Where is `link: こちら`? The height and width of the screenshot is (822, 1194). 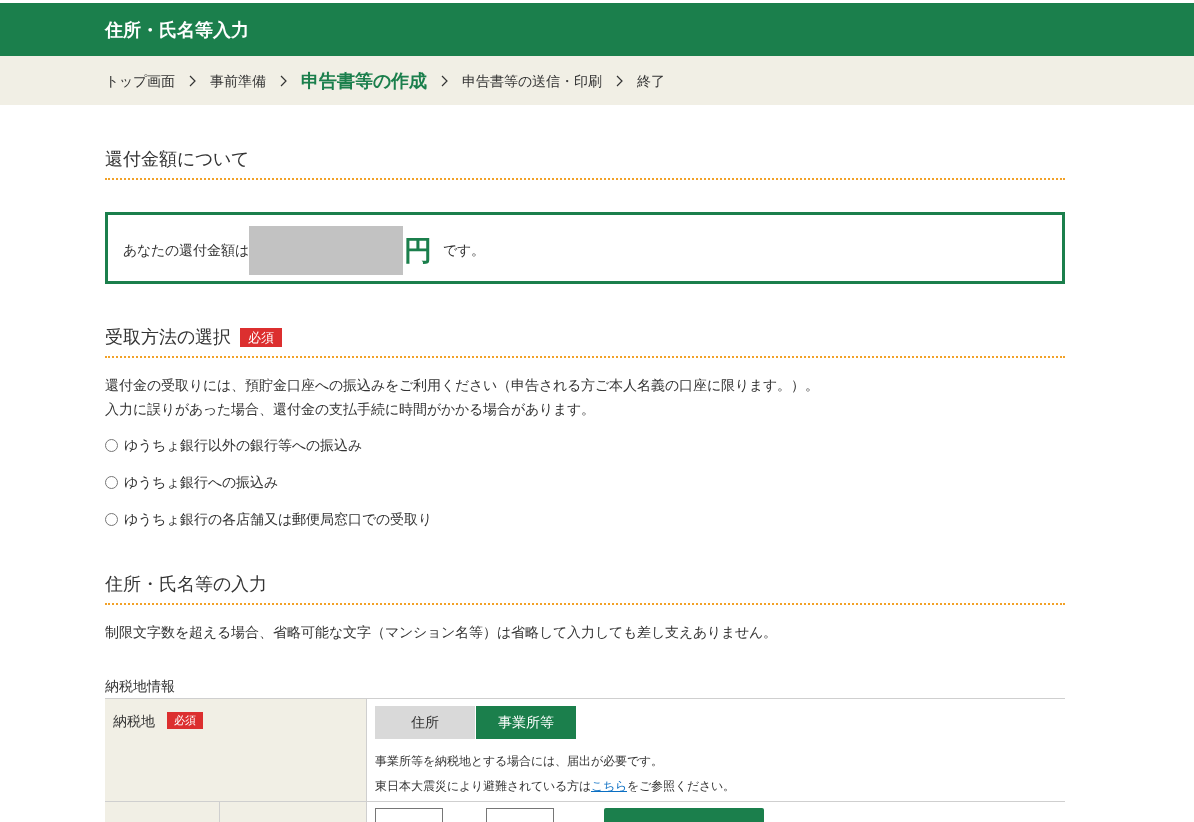
link: こちら is located at coordinates (609, 786).